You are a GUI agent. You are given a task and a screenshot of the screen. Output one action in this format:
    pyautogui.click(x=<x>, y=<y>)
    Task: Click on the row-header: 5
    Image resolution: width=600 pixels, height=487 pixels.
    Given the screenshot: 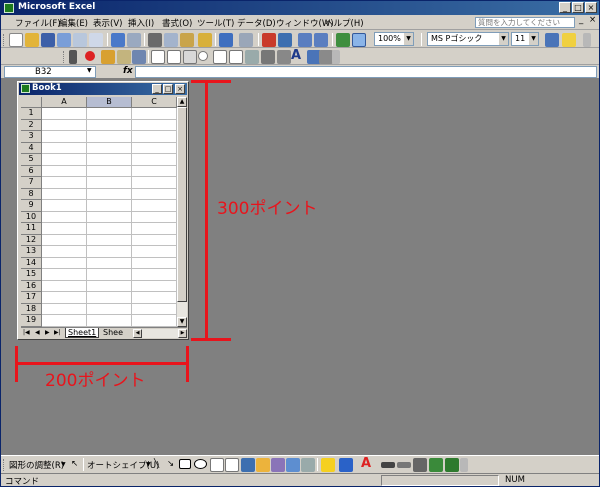 What is the action you would take?
    pyautogui.click(x=31, y=160)
    